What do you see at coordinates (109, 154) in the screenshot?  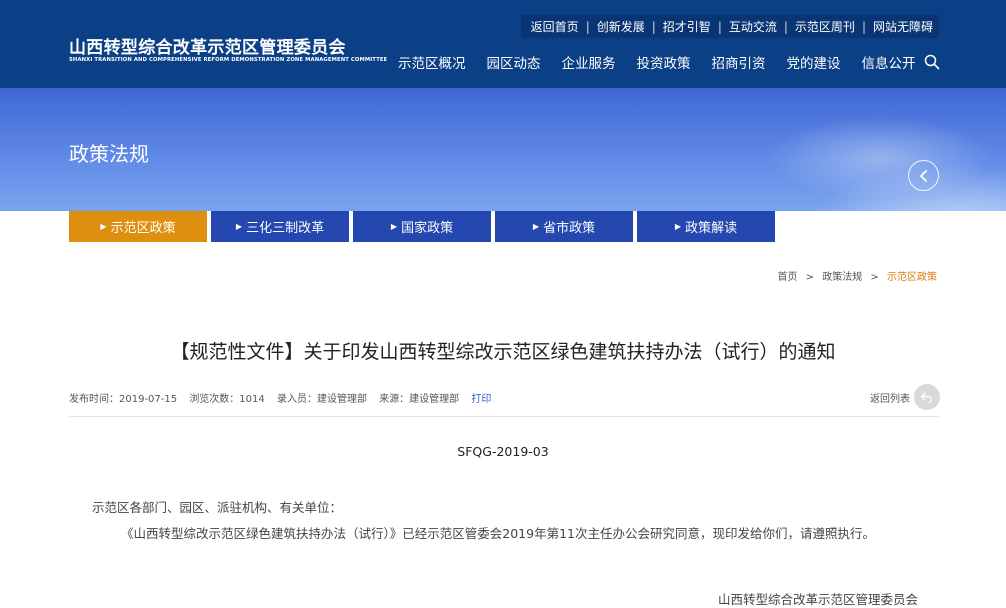 I see `banner-title: 政策法规` at bounding box center [109, 154].